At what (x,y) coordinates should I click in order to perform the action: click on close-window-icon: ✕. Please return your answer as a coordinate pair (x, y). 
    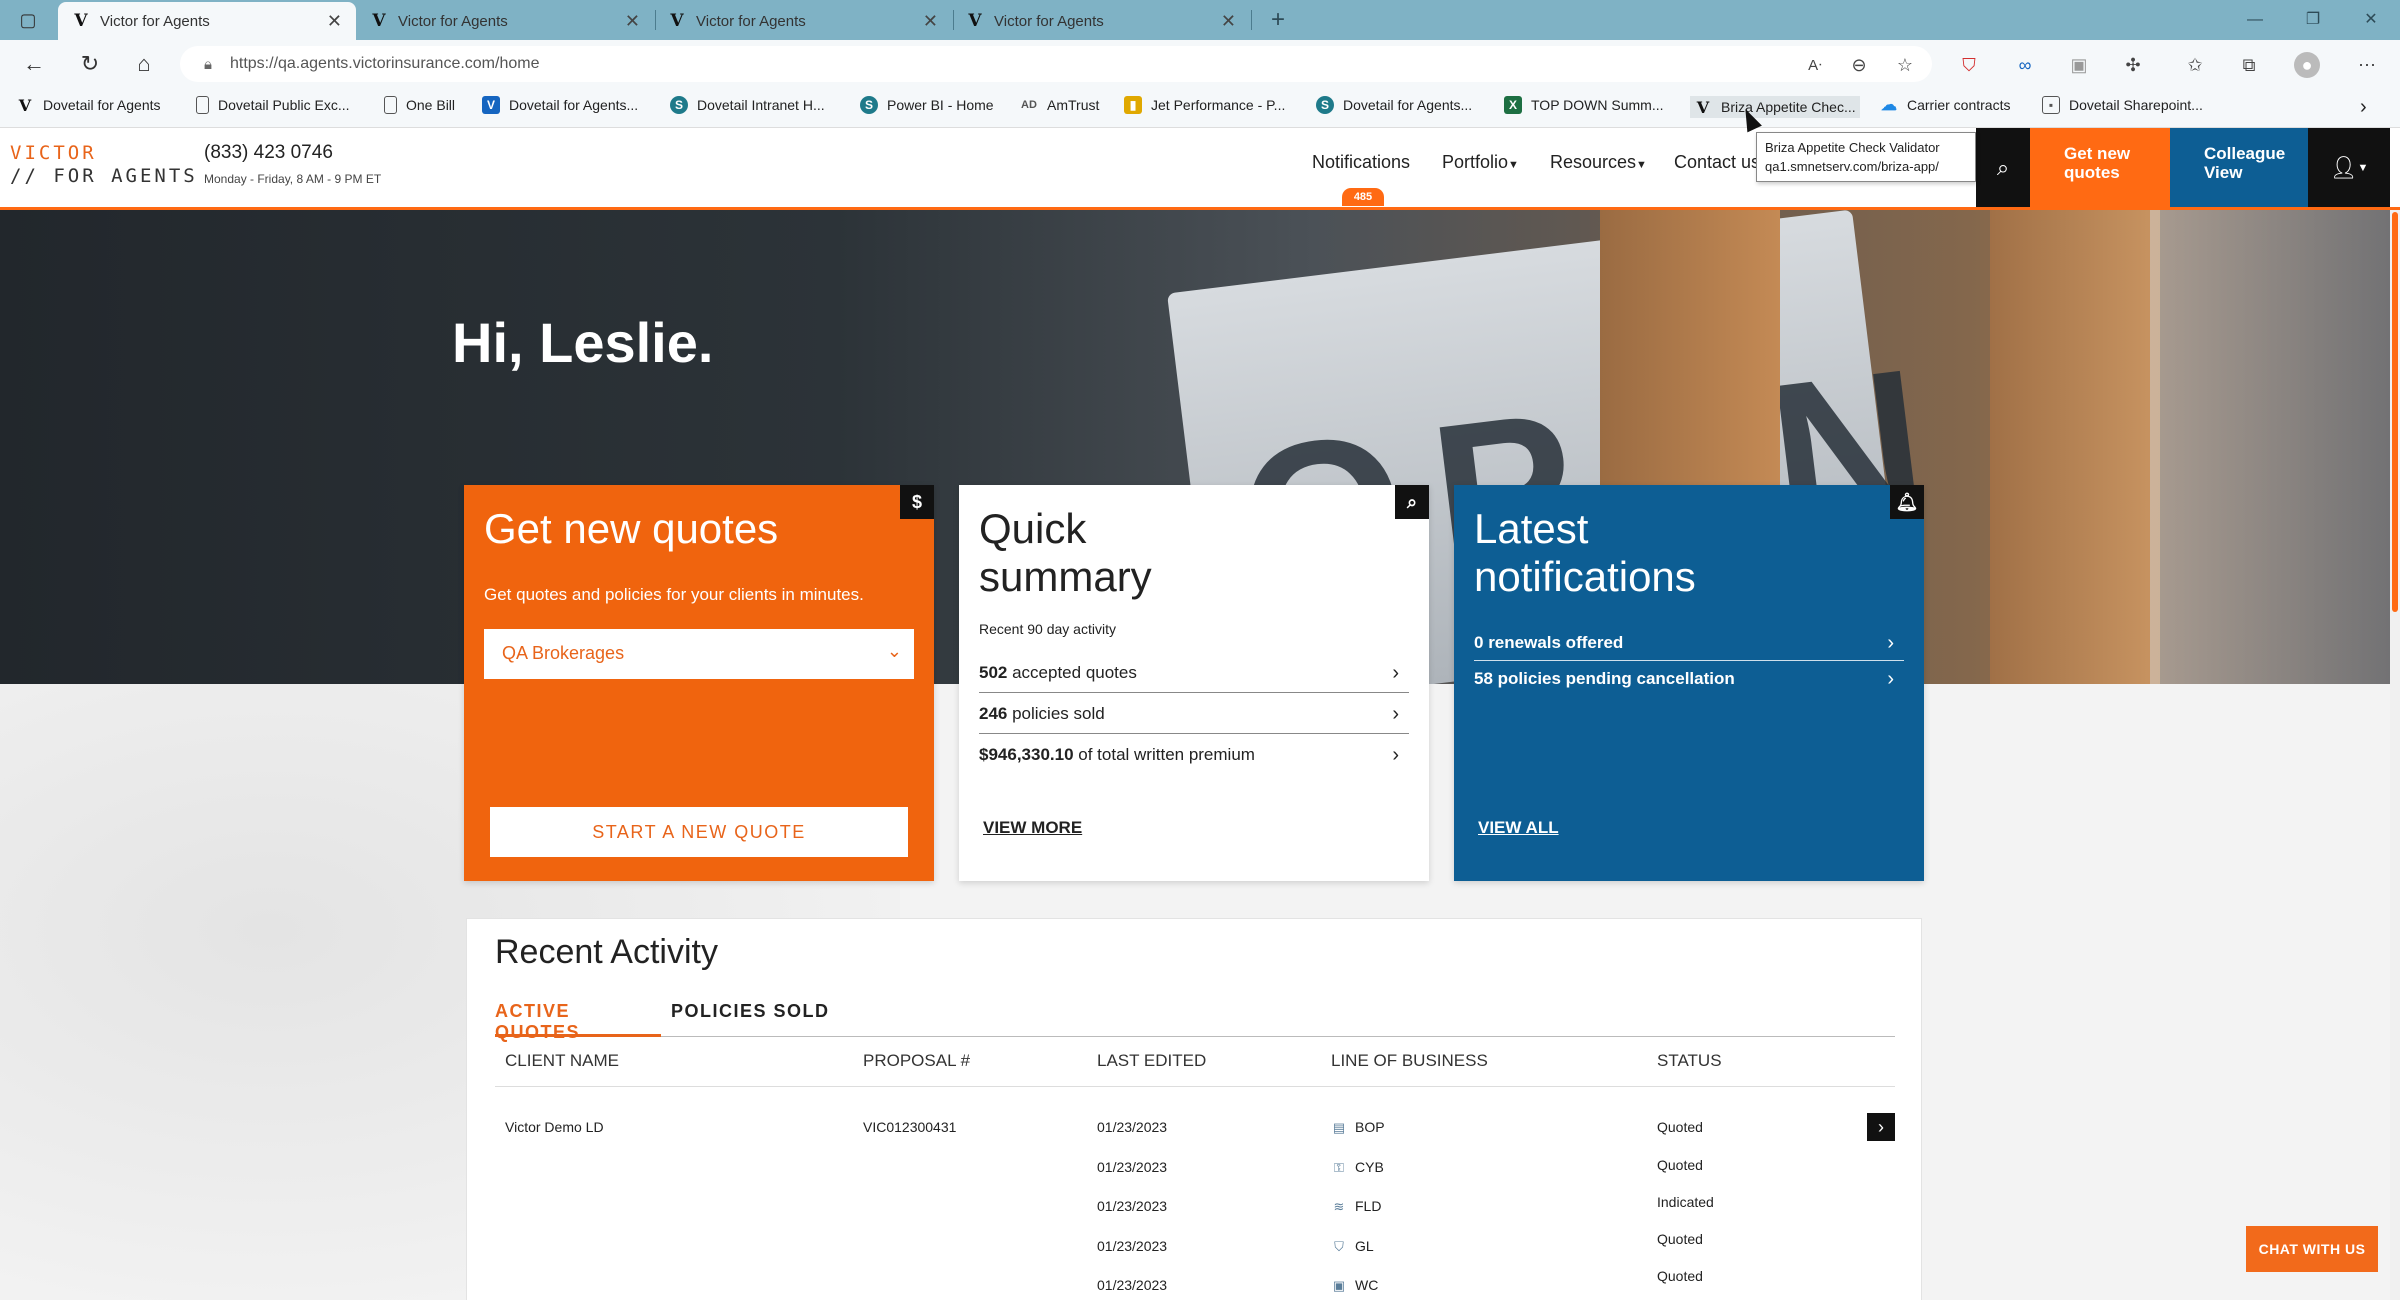
    Looking at the image, I should click on (2371, 20).